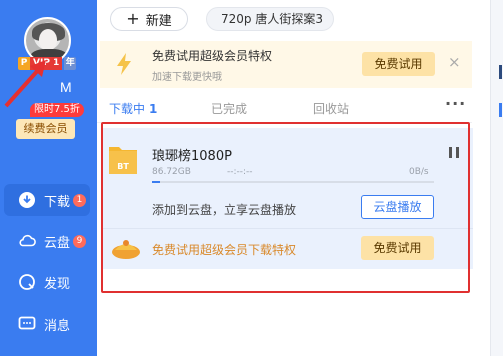  I want to click on progress-fill, so click(156, 182).